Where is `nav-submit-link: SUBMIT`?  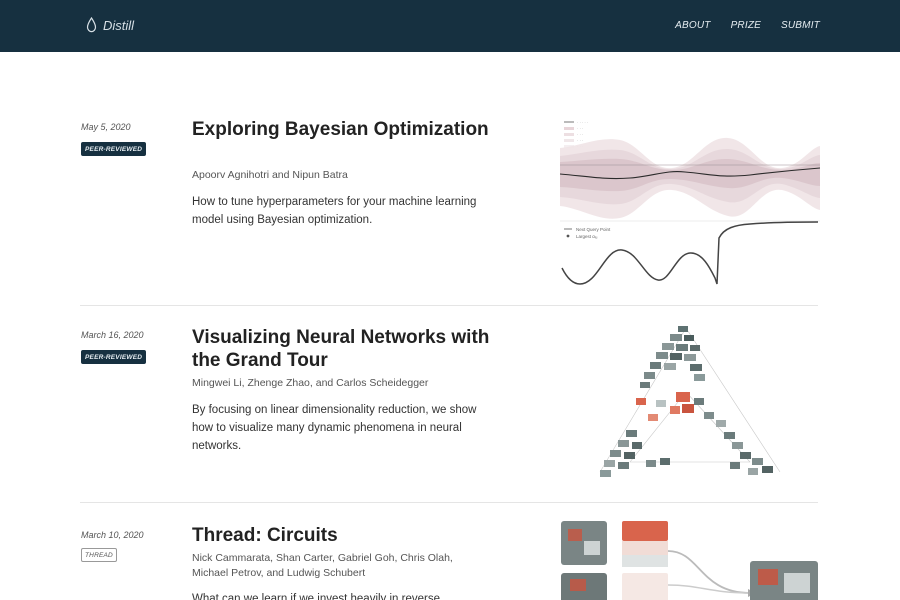 nav-submit-link: SUBMIT is located at coordinates (800, 25).